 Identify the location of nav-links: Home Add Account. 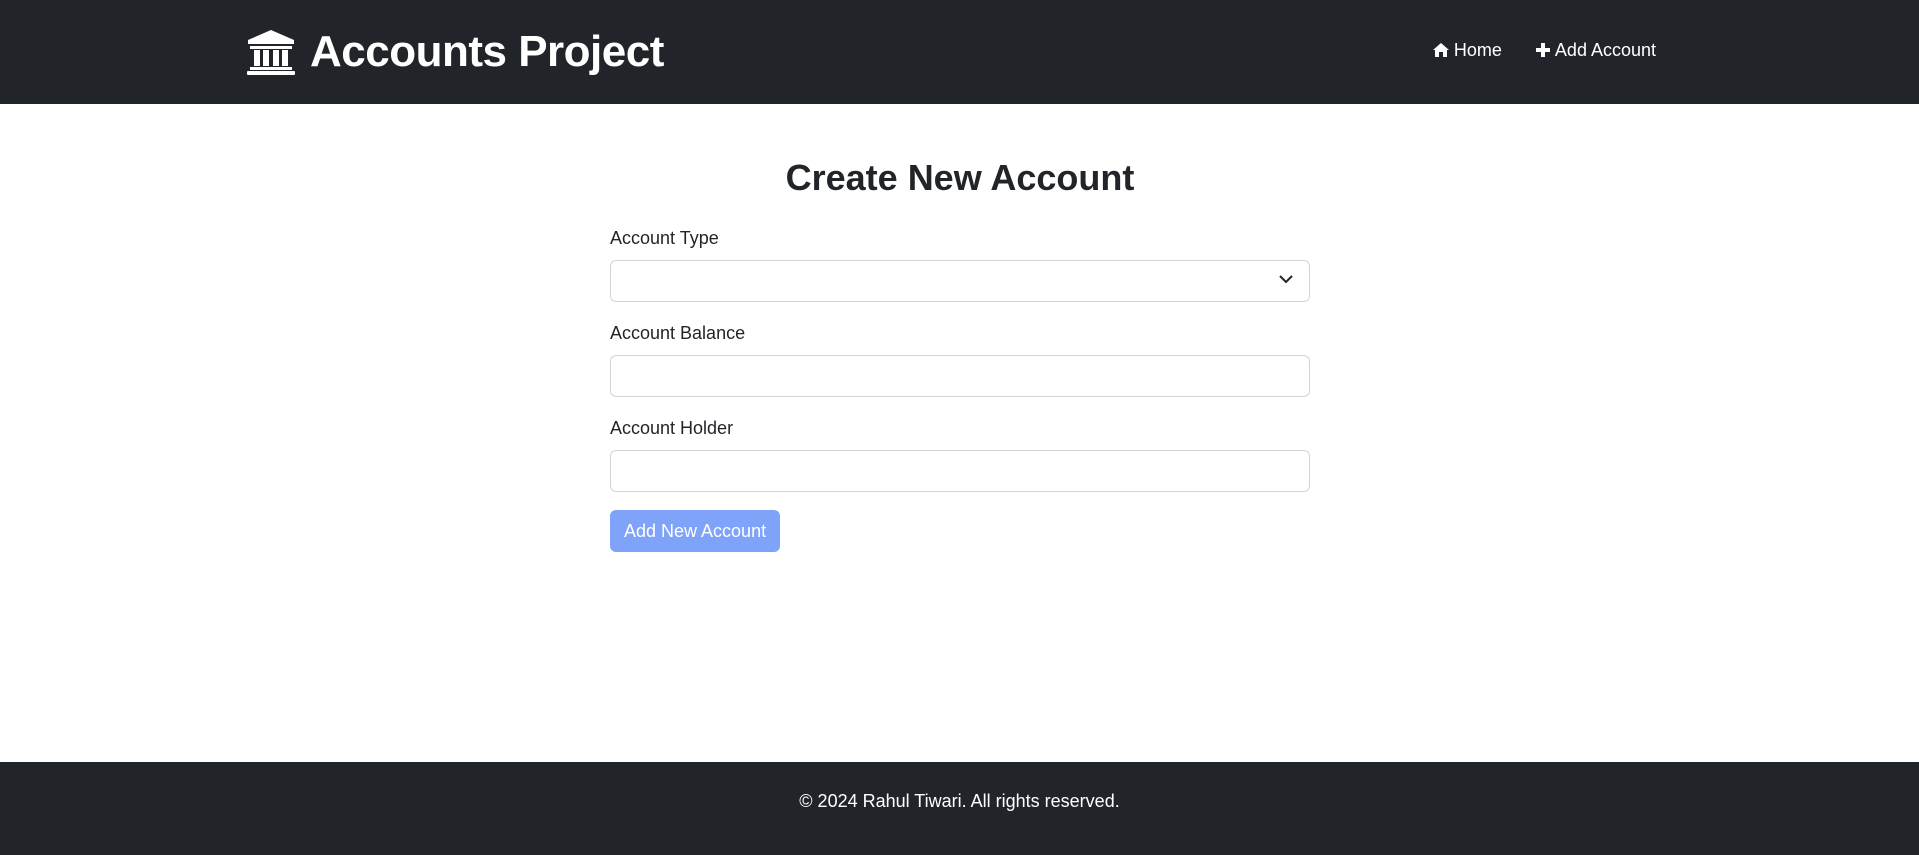
(1544, 50).